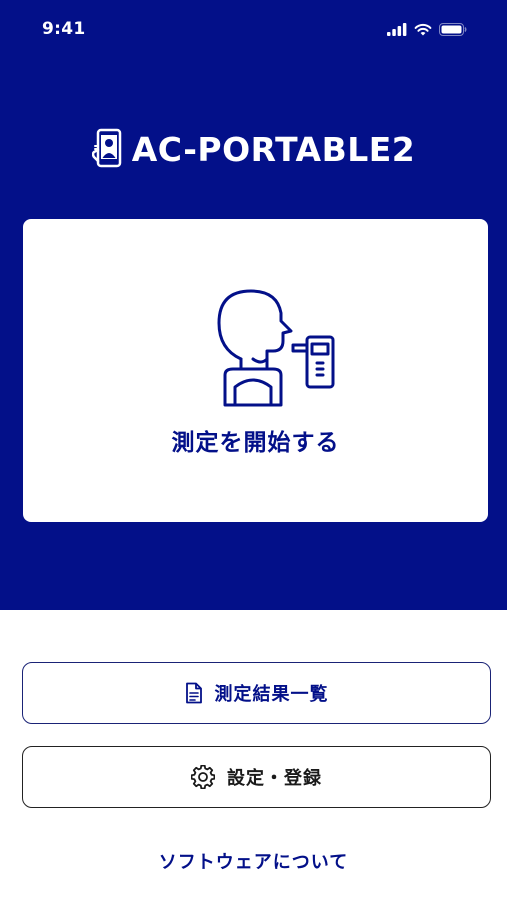  Describe the element at coordinates (274, 778) in the screenshot. I see `settings-registration-label: 設定・登録` at that location.